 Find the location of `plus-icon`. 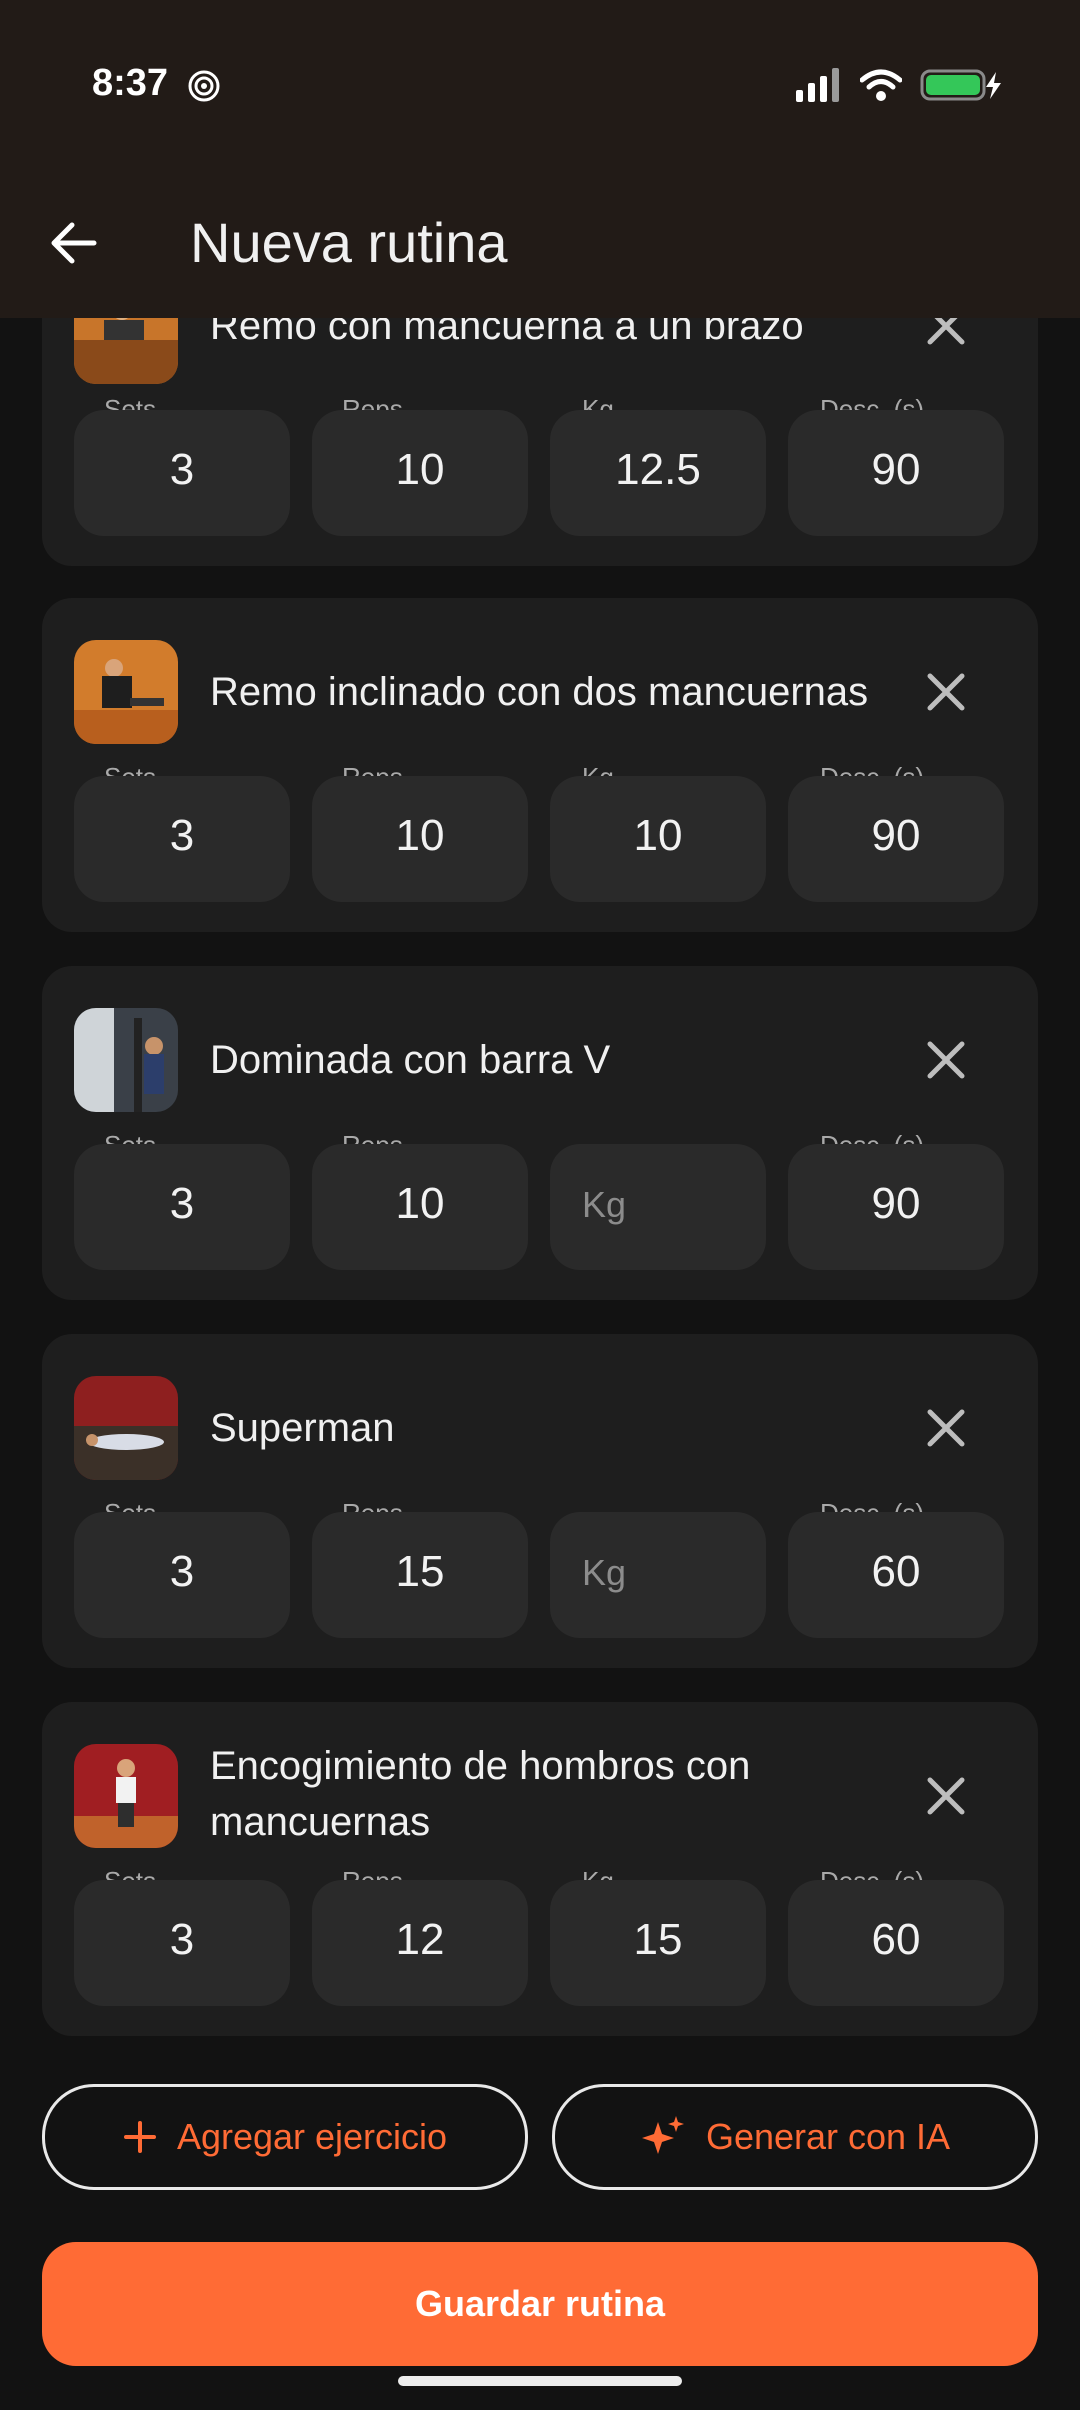

plus-icon is located at coordinates (139, 2137).